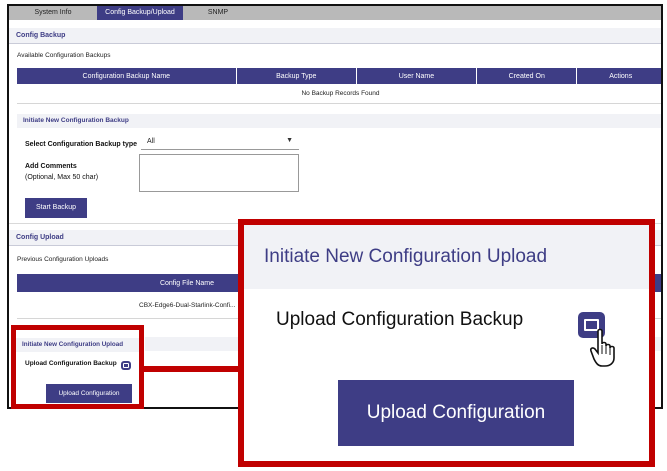  Describe the element at coordinates (62, 177) in the screenshot. I see `comments-hint: (Optional, Max 50 char)` at that location.